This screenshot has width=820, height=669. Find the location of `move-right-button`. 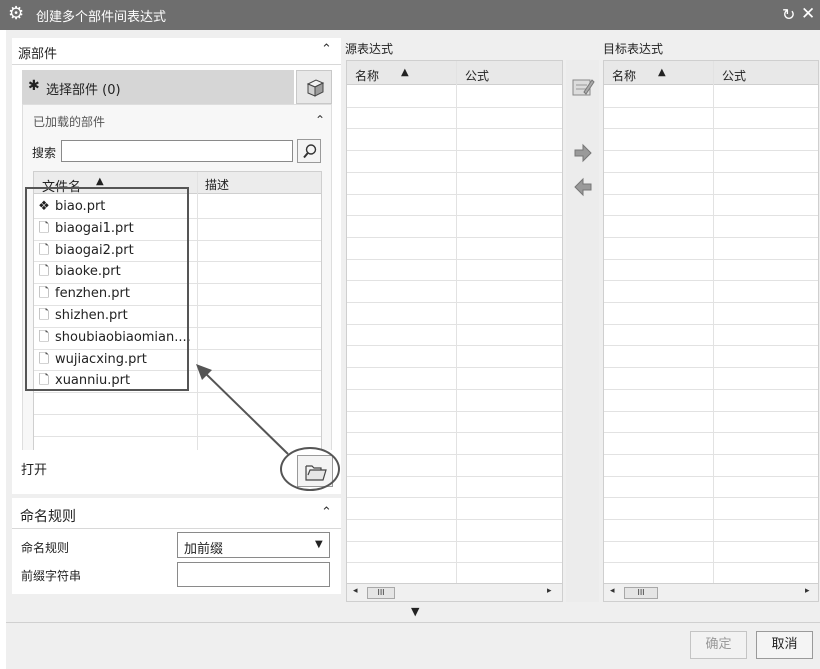

move-right-button is located at coordinates (583, 153).